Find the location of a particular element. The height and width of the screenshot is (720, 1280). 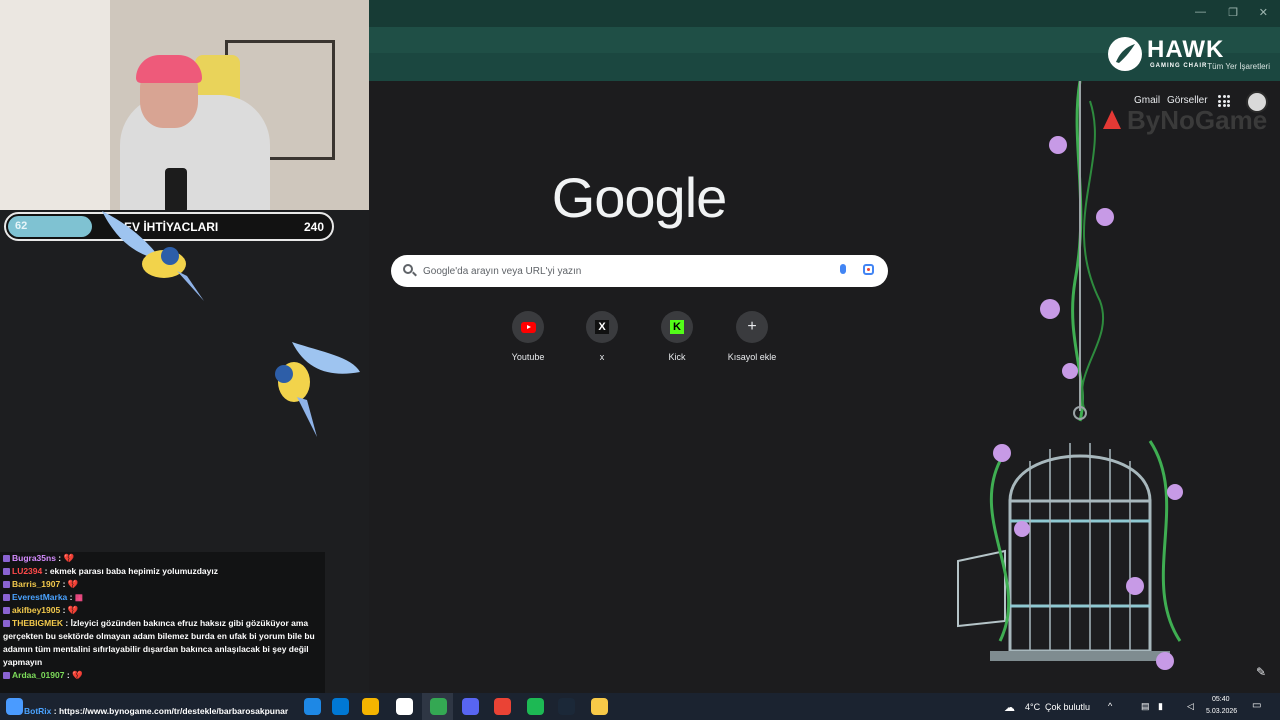

chat-message: EverestMarka : ▦ is located at coordinates (162, 597).